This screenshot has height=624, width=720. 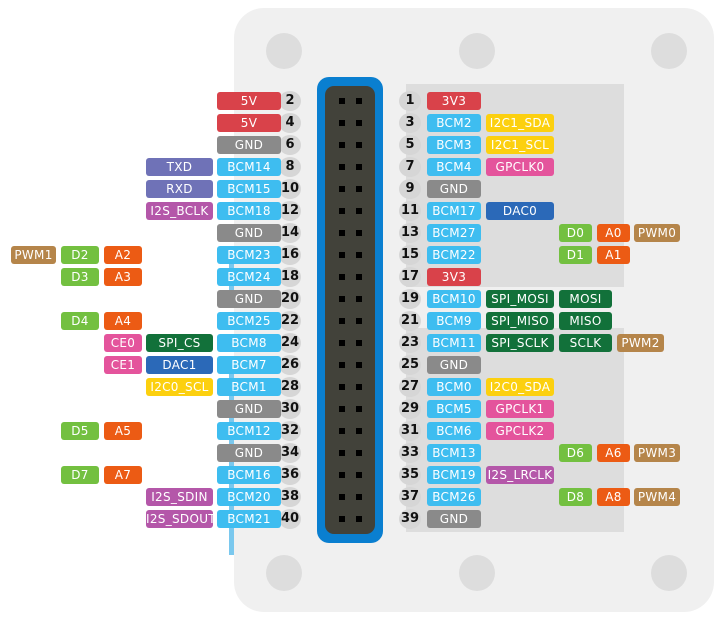 I want to click on pin-number: 39, so click(x=410, y=519).